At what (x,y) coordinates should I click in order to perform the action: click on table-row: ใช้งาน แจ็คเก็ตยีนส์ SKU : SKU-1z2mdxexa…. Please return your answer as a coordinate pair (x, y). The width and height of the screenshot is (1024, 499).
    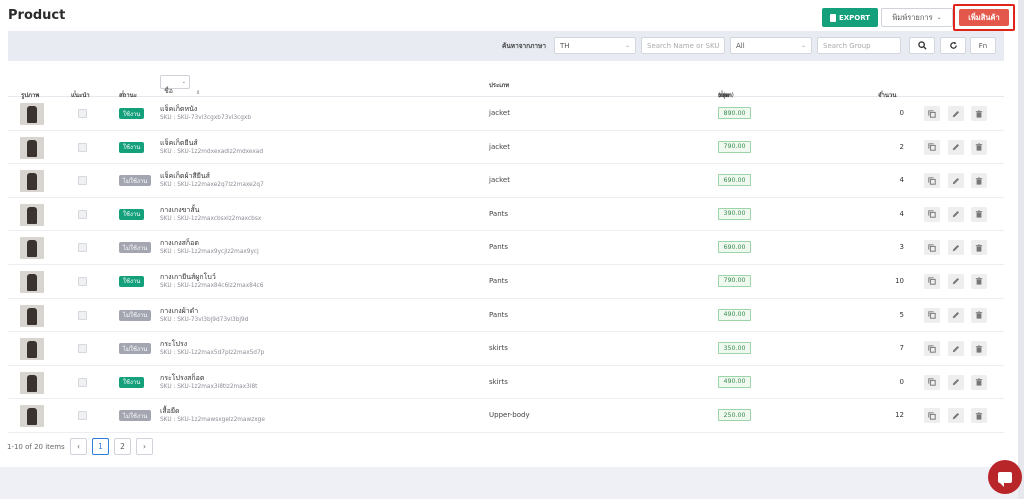
    Looking at the image, I should click on (506, 148).